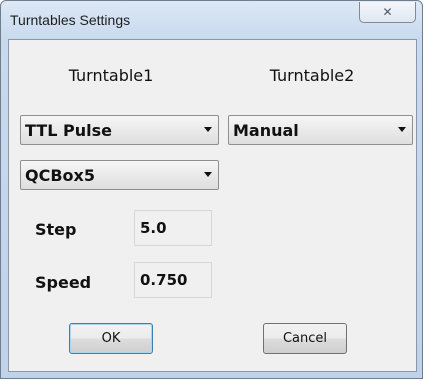  Describe the element at coordinates (119, 175) in the screenshot. I see `turntable1-device-select: QCBox5` at that location.